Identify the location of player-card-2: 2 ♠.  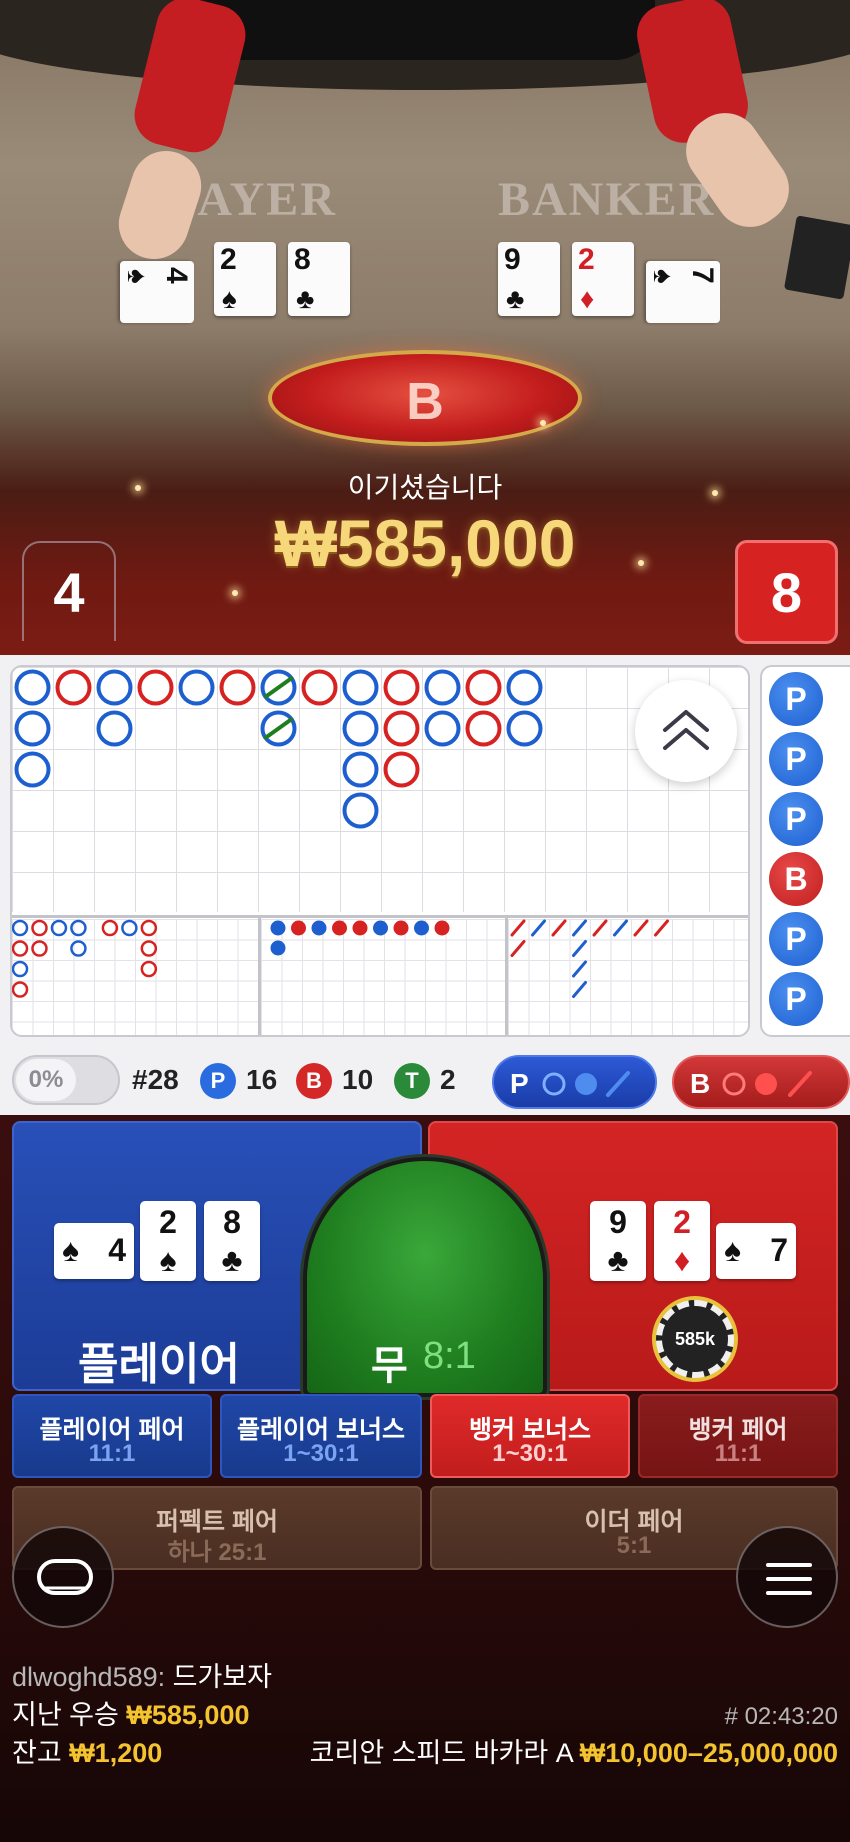
(168, 1241).